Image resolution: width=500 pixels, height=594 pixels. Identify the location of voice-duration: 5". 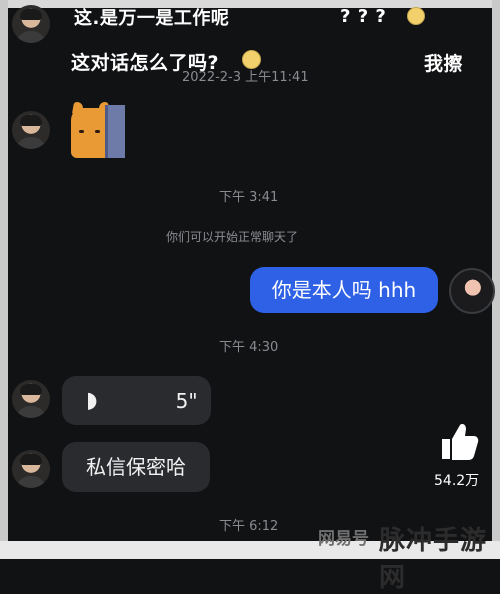
(186, 400).